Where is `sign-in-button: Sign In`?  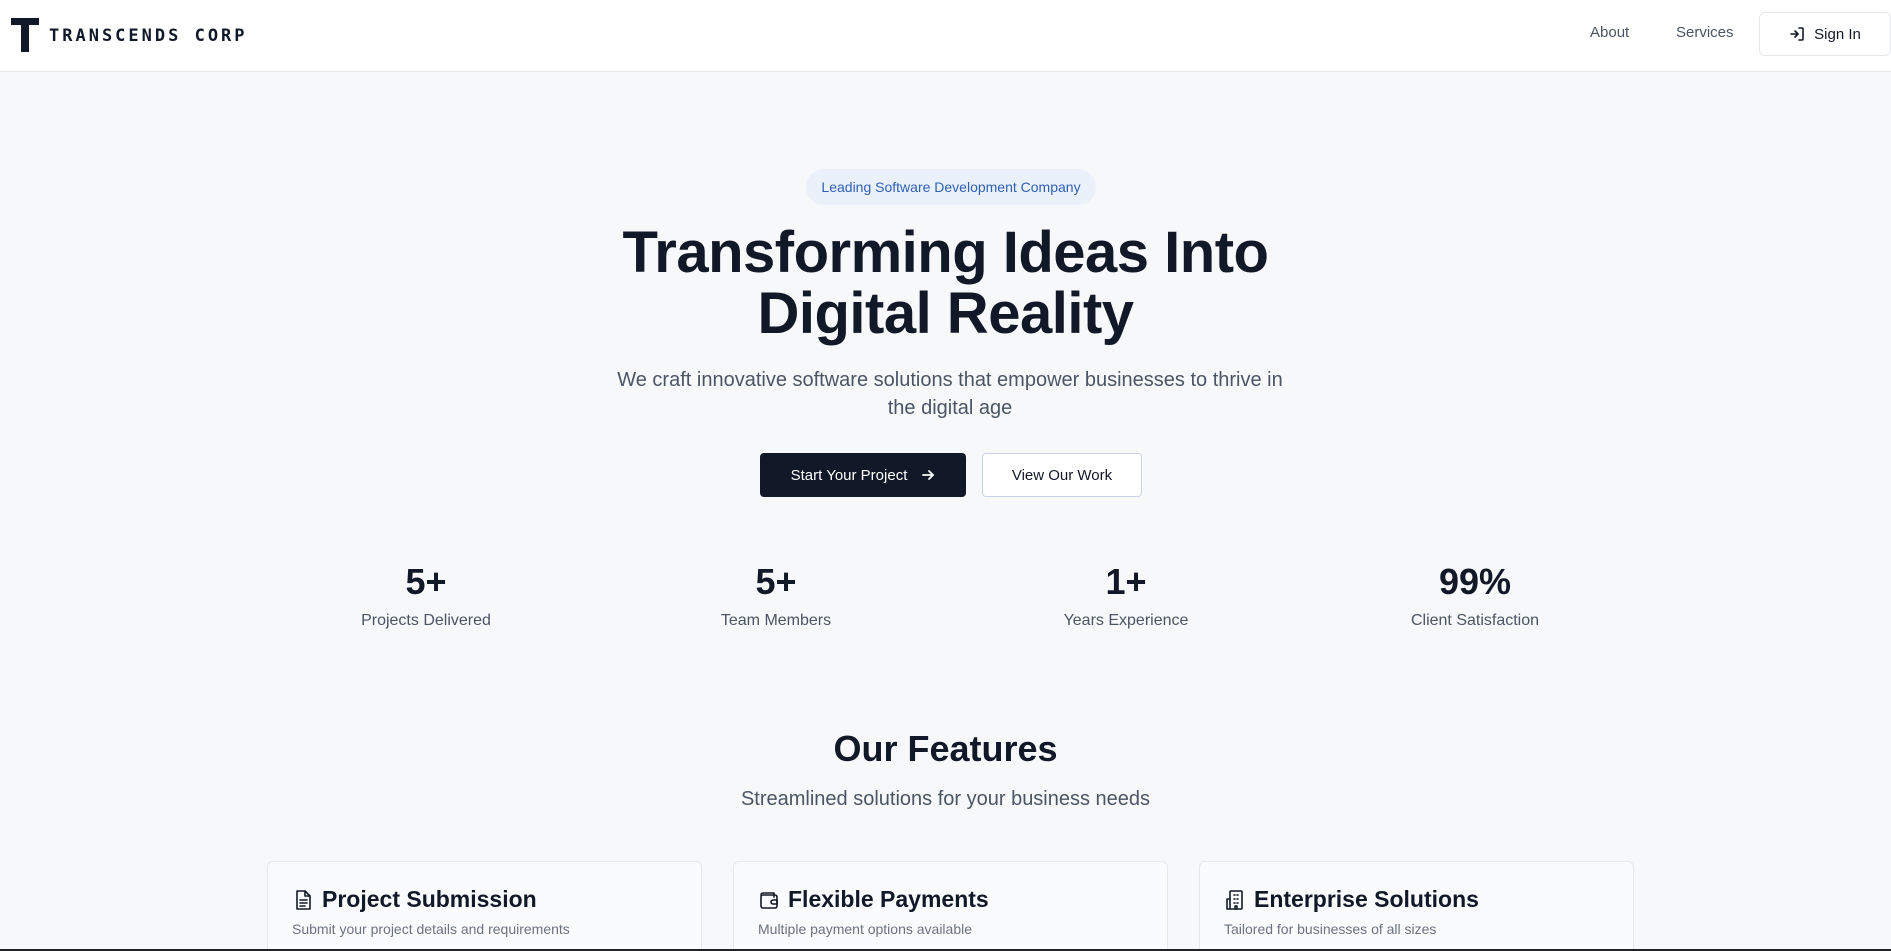
sign-in-button: Sign In is located at coordinates (1825, 34).